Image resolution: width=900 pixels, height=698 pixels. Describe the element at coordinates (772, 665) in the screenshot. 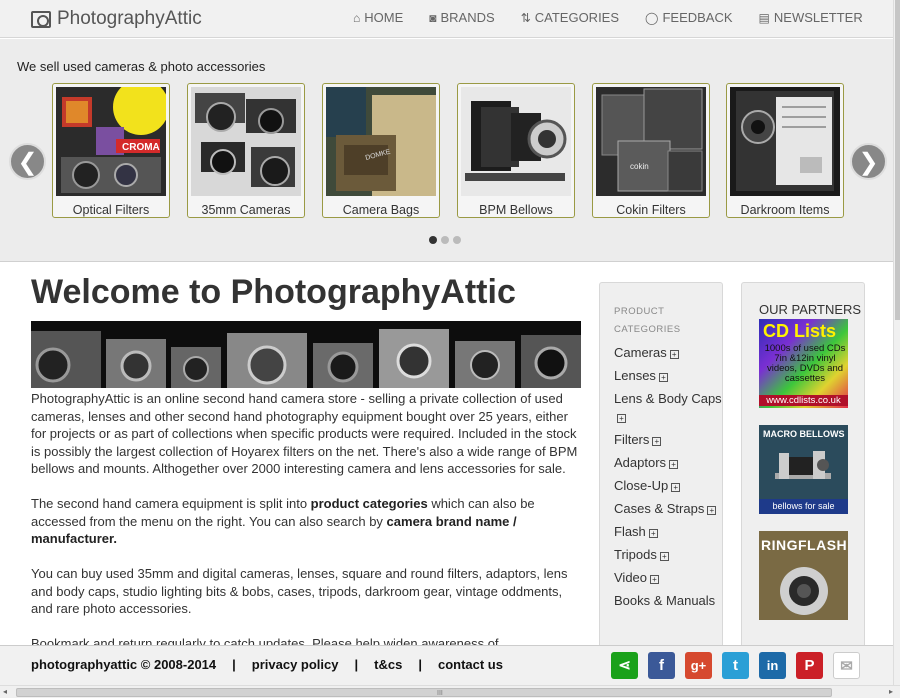

I see `linkedin-icon: in` at that location.